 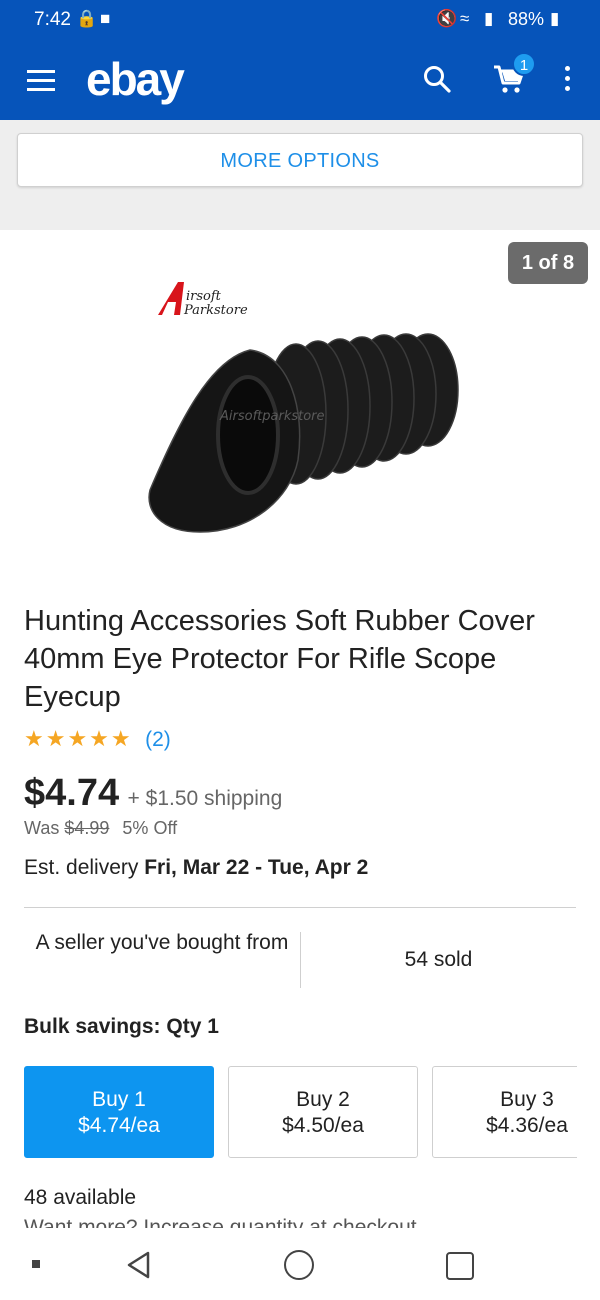 What do you see at coordinates (41, 80) in the screenshot?
I see `menu-icon` at bounding box center [41, 80].